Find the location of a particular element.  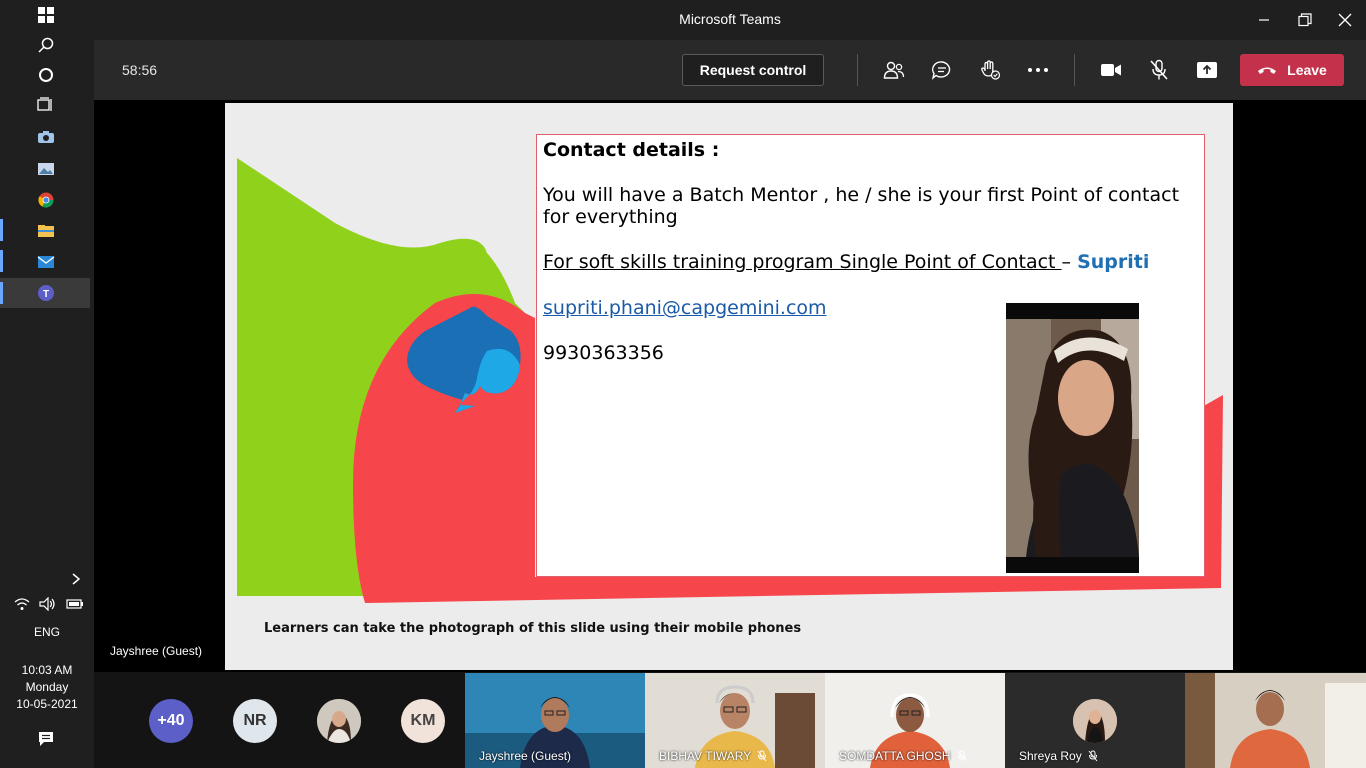

clock-time: 10:03 AM is located at coordinates (47, 670).